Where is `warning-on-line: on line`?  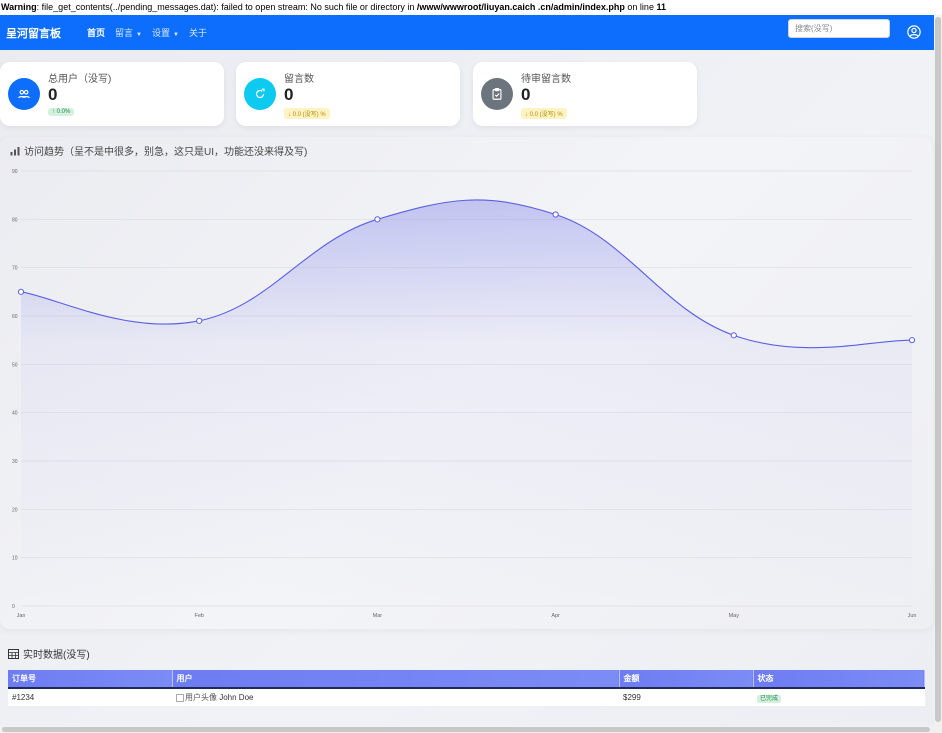
warning-on-line: on line is located at coordinates (640, 7).